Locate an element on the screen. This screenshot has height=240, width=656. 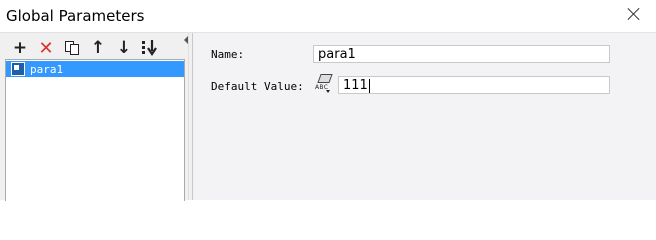
chevron-down-icon is located at coordinates (328, 91).